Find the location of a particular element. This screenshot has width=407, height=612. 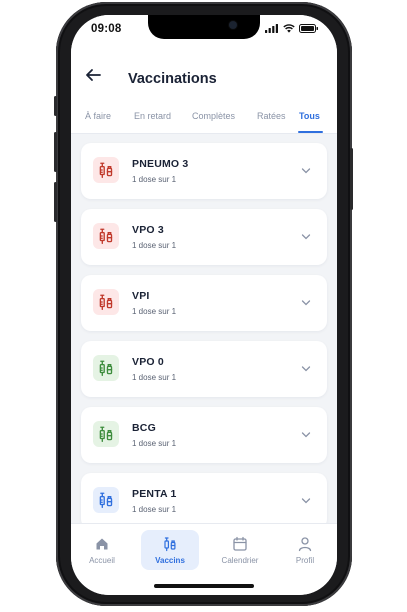

back-arrow-icon is located at coordinates (93, 75).